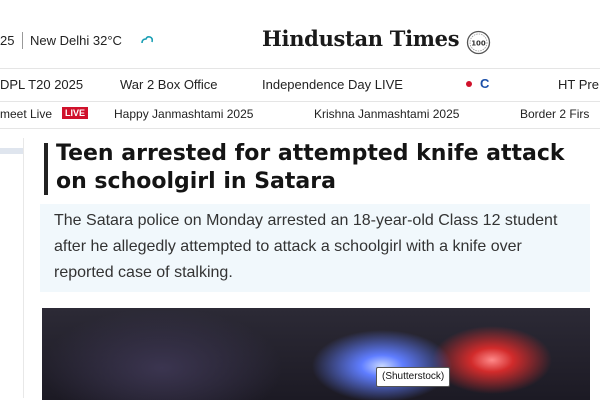  What do you see at coordinates (41, 84) in the screenshot?
I see `nav-item-dpl: DPL T20 2025` at bounding box center [41, 84].